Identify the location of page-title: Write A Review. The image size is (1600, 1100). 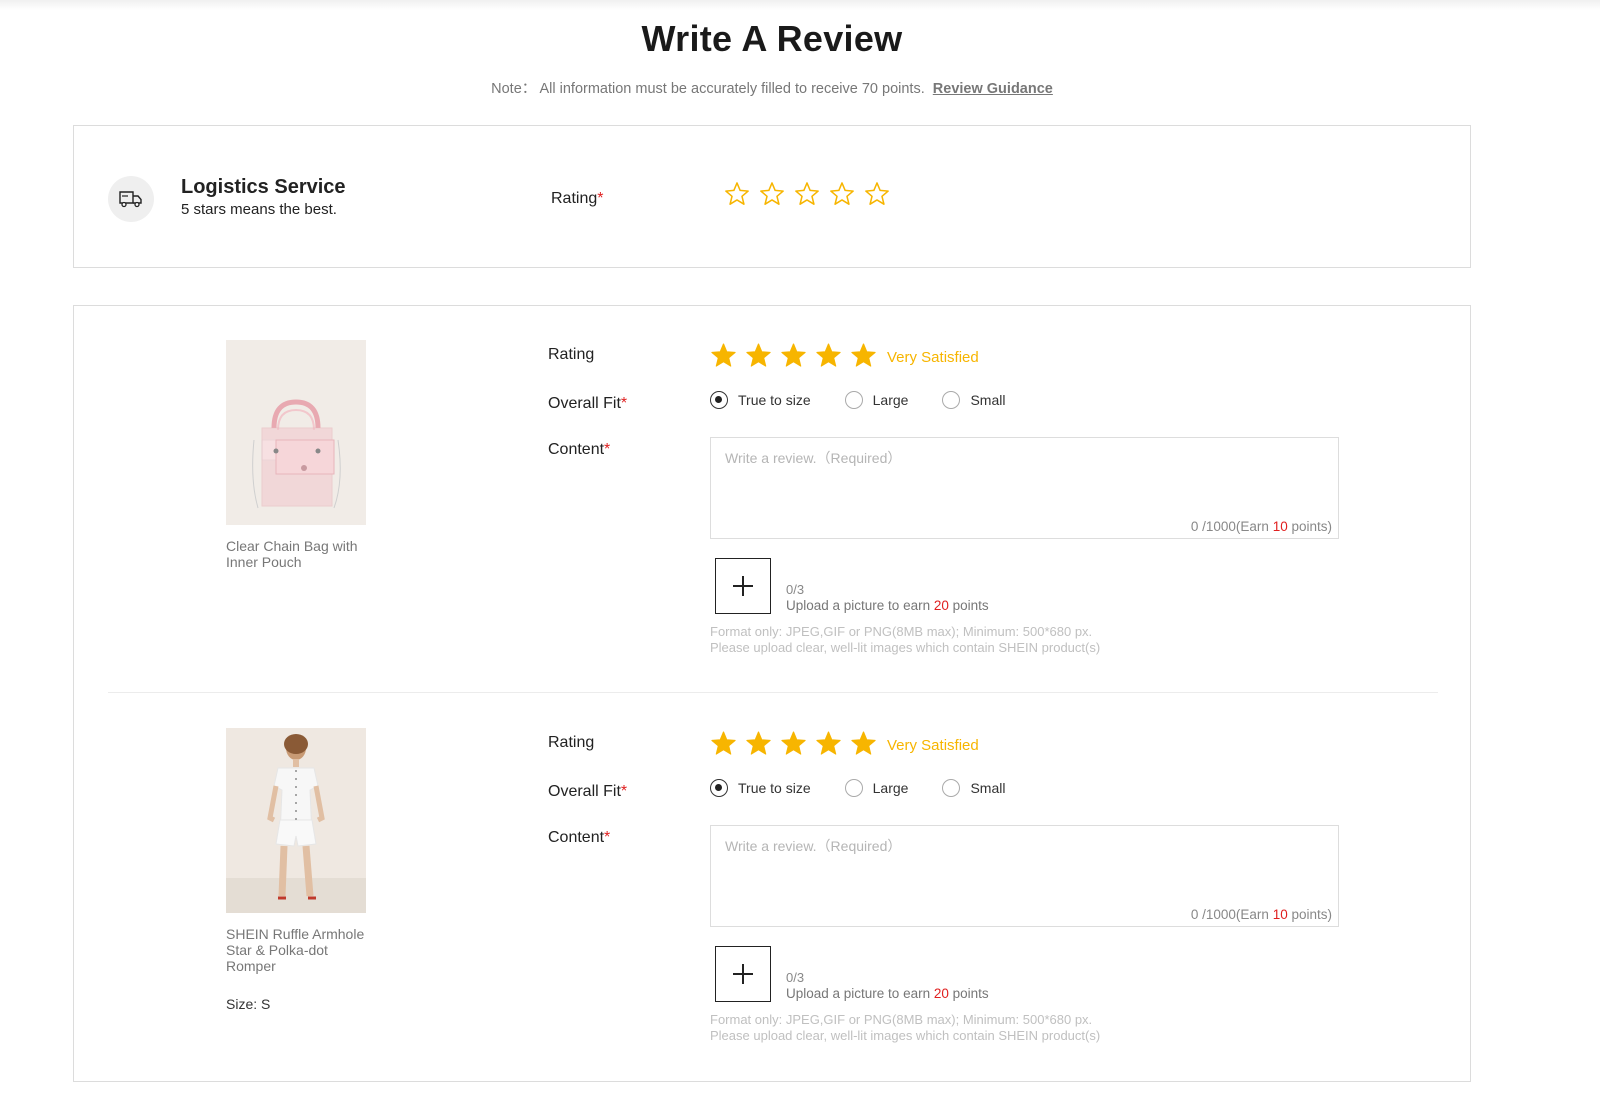
(772, 38).